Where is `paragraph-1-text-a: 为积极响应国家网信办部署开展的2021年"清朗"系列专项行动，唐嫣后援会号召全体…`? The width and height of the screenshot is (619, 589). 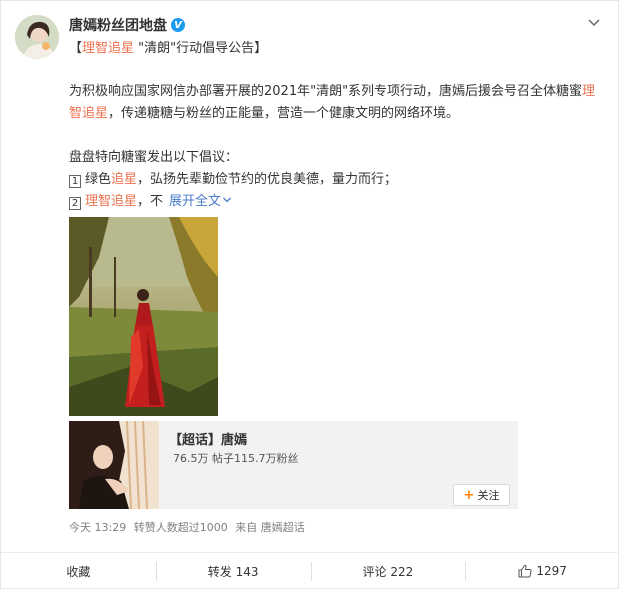 paragraph-1-text-a: 为积极响应国家网信办部署开展的2021年"清朗"系列专项行动，唐嫣后援会号召全体… is located at coordinates (326, 91).